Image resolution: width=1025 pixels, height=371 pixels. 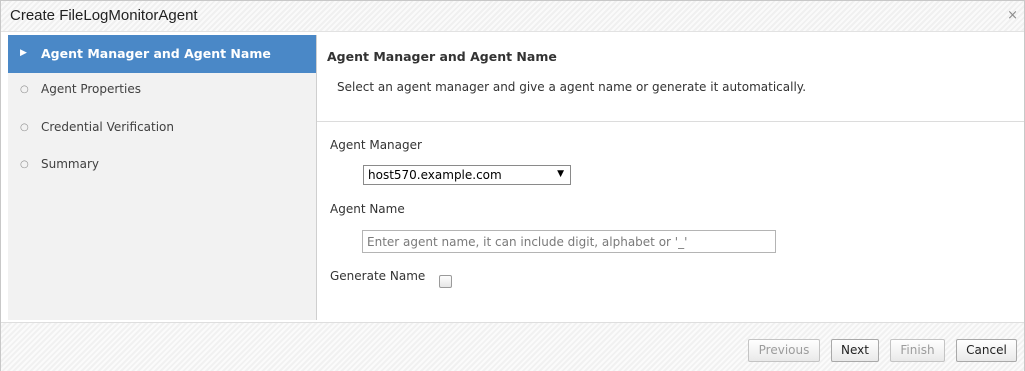 I want to click on divider, so click(x=670, y=121).